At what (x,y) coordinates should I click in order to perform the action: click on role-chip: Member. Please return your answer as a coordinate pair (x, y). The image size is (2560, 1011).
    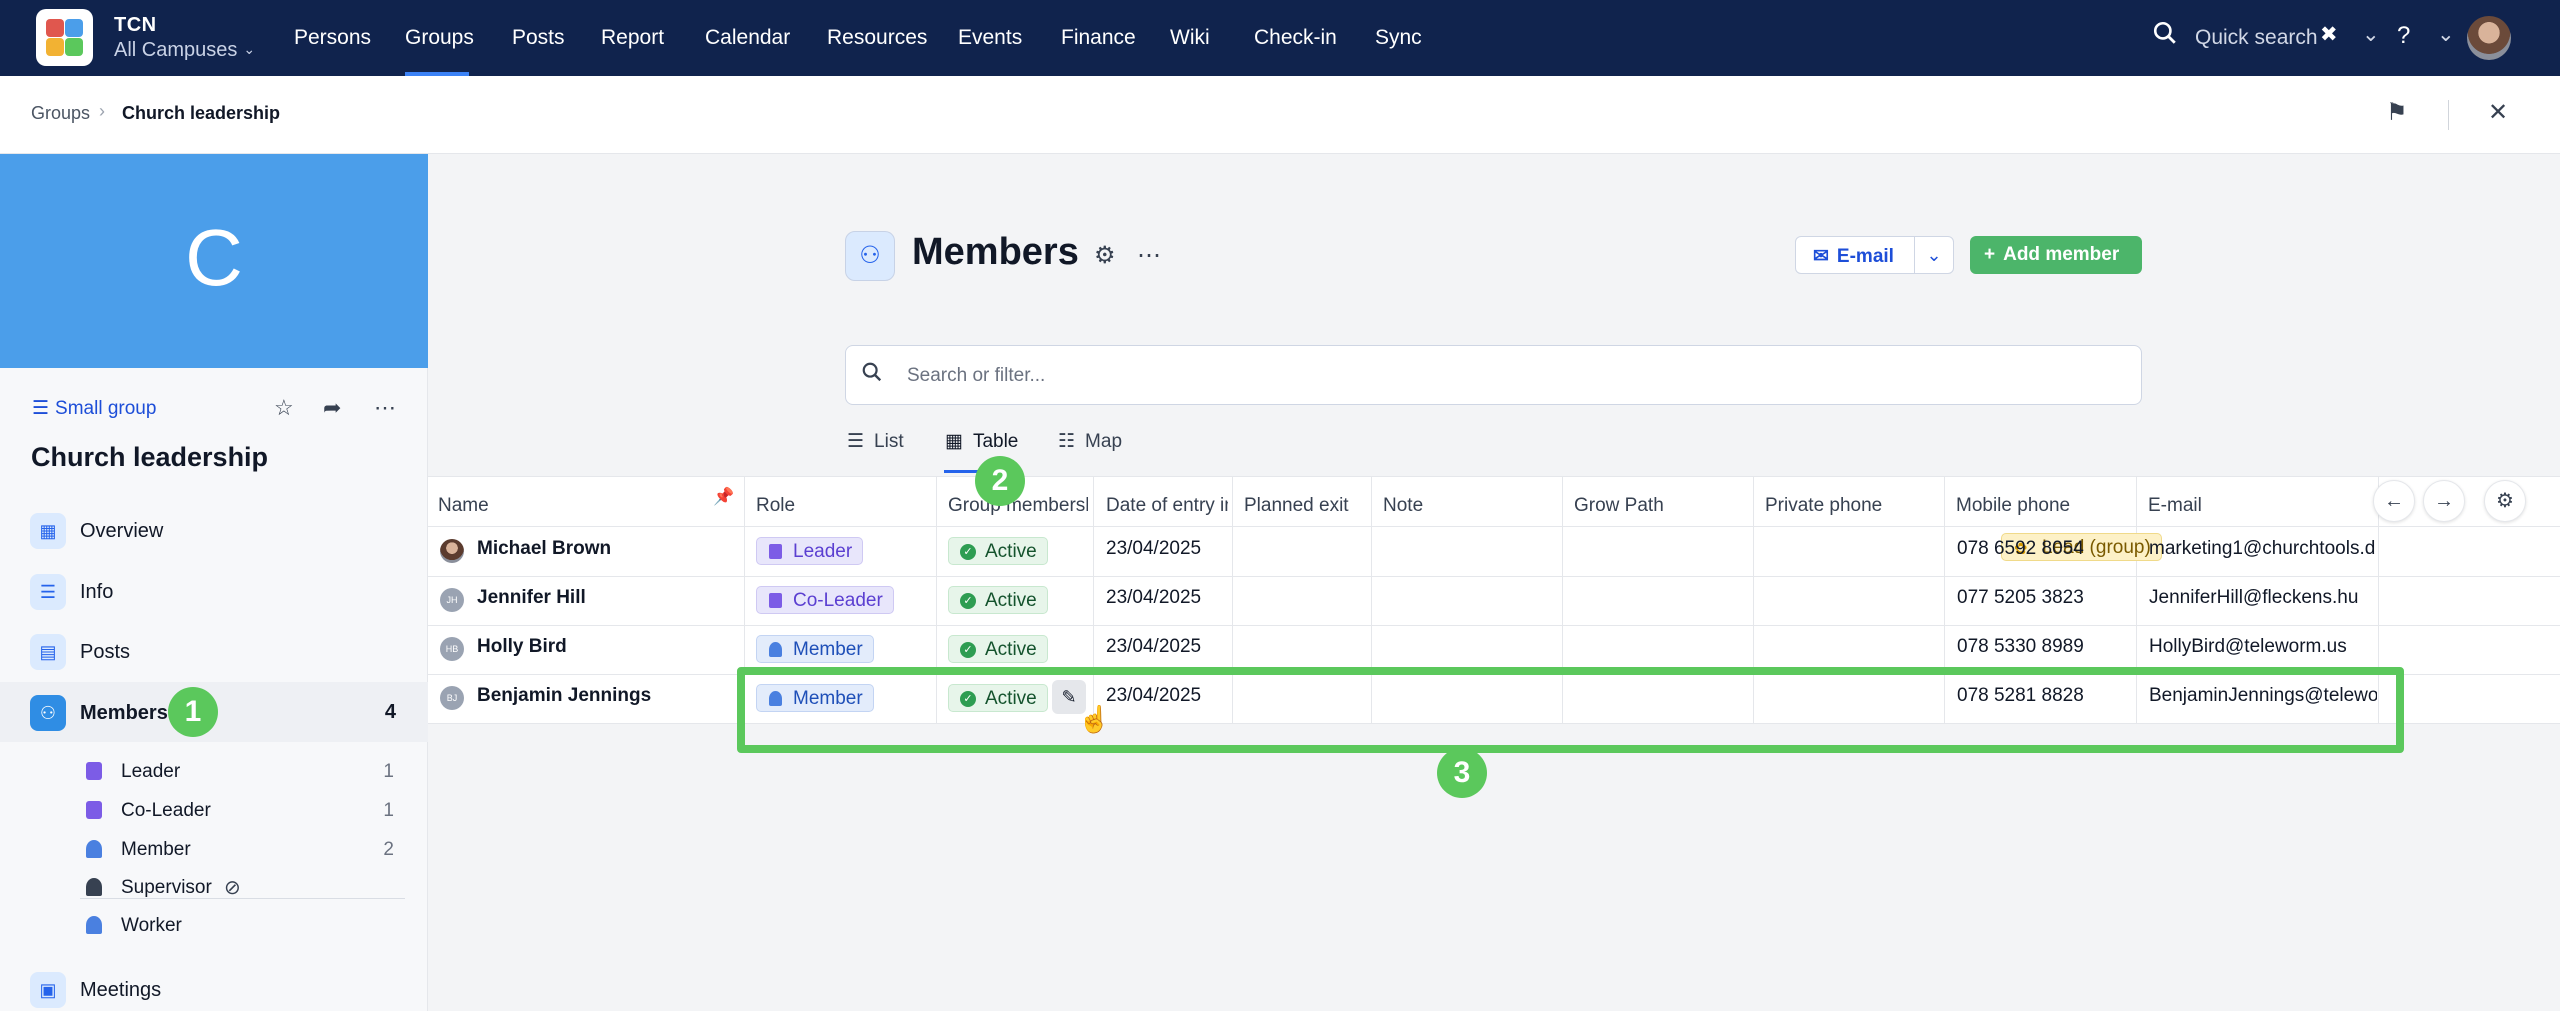
    Looking at the image, I should click on (815, 649).